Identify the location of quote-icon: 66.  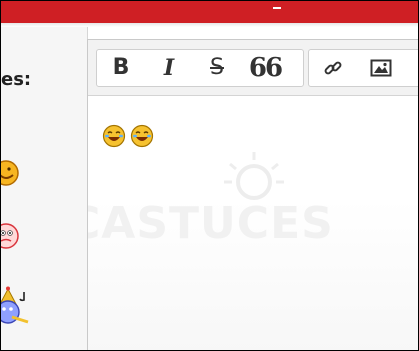
(265, 68).